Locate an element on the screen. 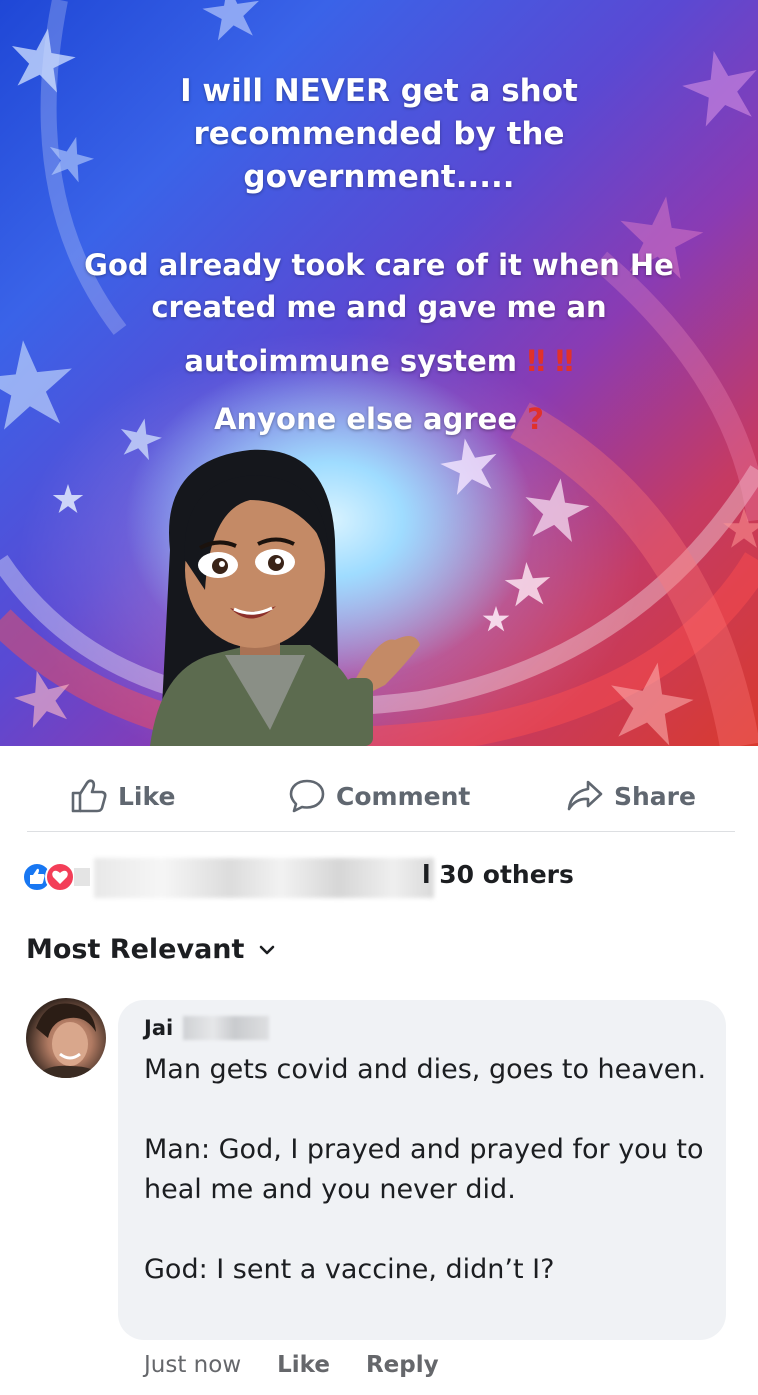 Image resolution: width=758 pixels, height=1395 pixels. post-action-bar: Like Comment Share is located at coordinates (379, 789).